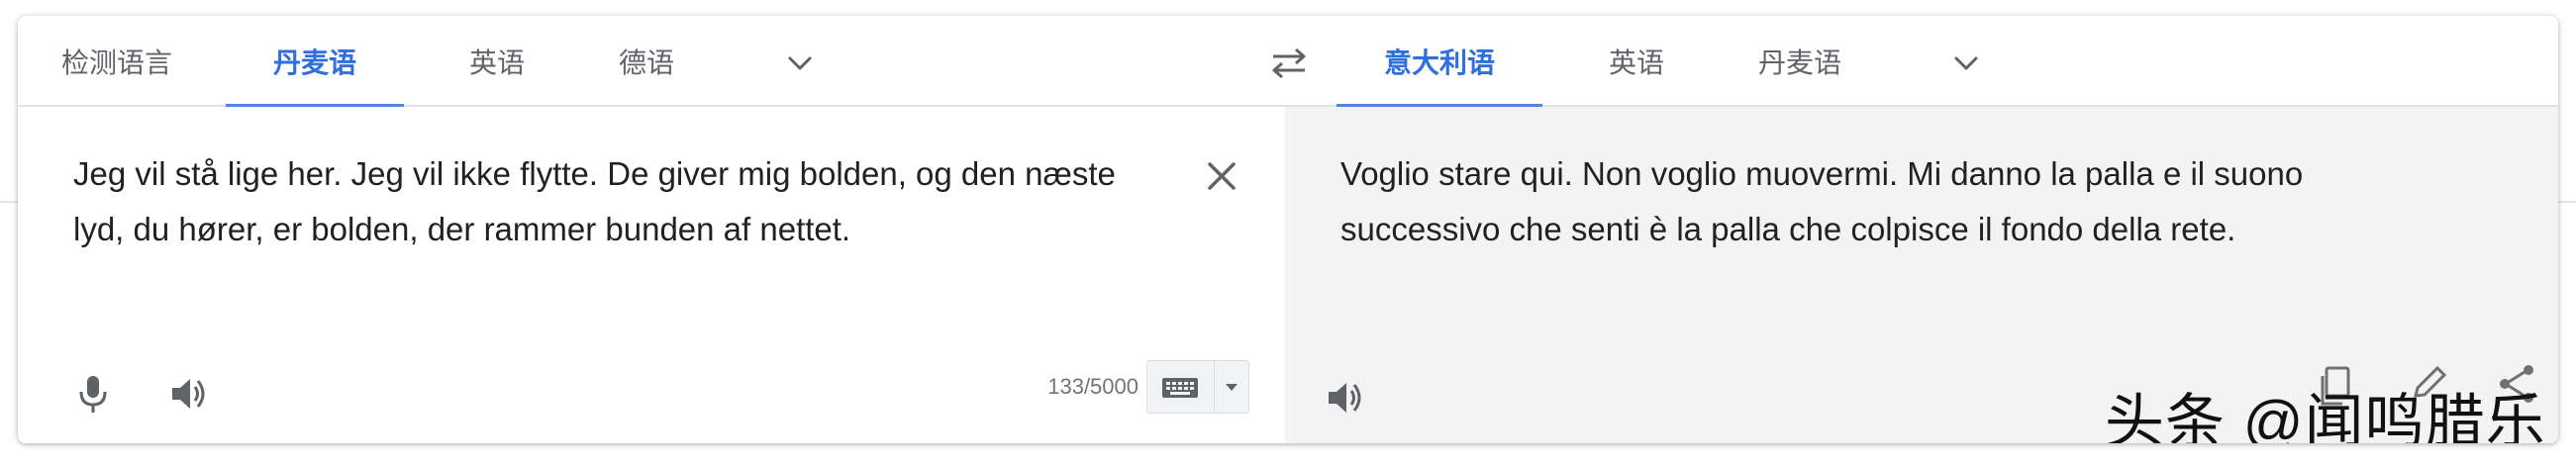 Image resolution: width=2576 pixels, height=467 pixels. What do you see at coordinates (1222, 176) in the screenshot?
I see `close-icon` at bounding box center [1222, 176].